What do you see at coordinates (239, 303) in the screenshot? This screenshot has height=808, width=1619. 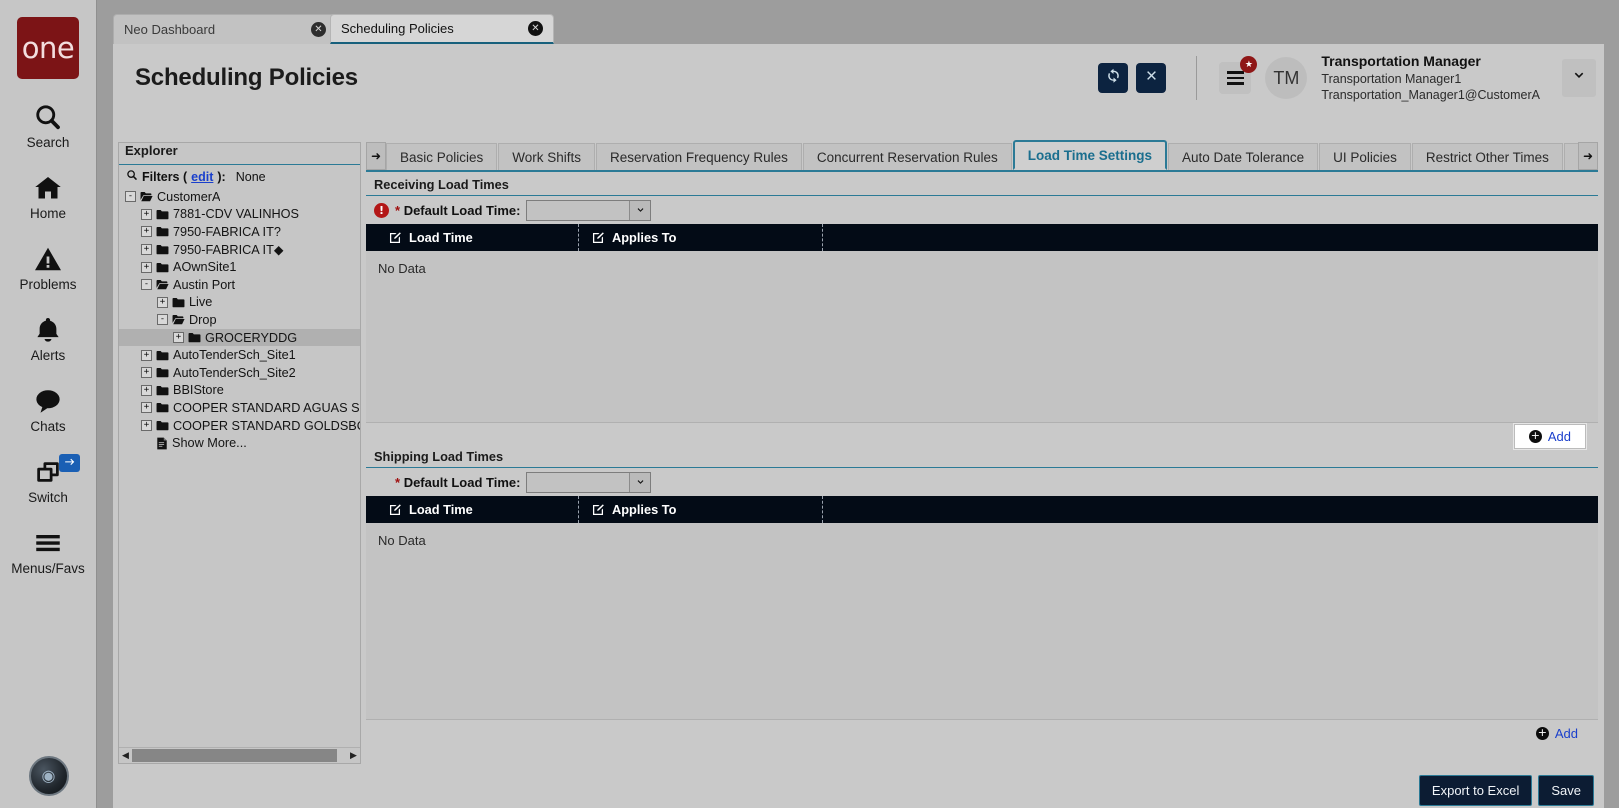 I see `tree-node: + Live` at bounding box center [239, 303].